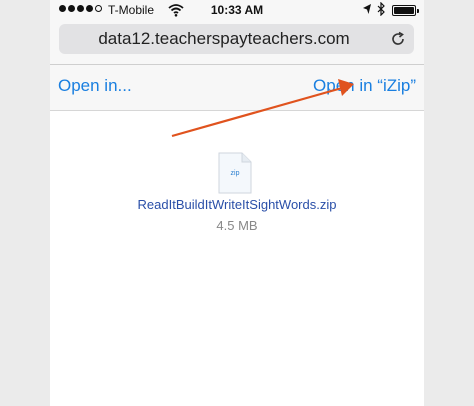  What do you see at coordinates (398, 39) in the screenshot?
I see `reload-icon` at bounding box center [398, 39].